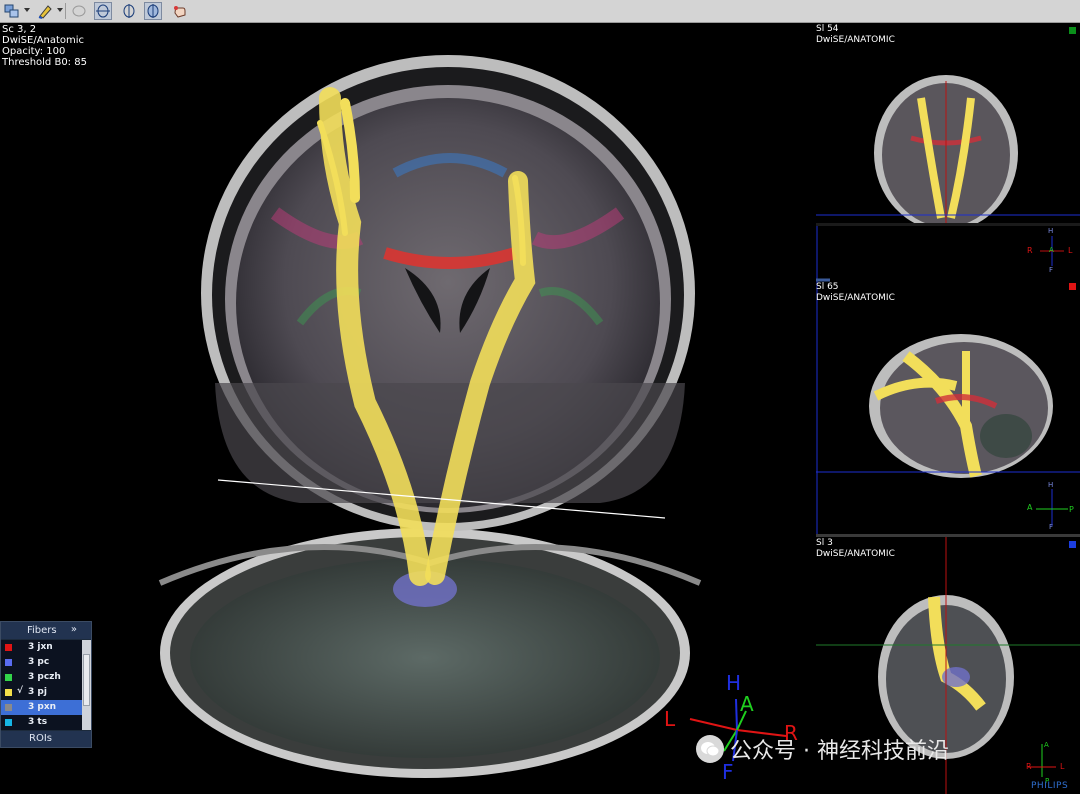 Image resolution: width=1080 pixels, height=794 pixels. What do you see at coordinates (27, 10) in the screenshot?
I see `layout-dropdown-icon` at bounding box center [27, 10].